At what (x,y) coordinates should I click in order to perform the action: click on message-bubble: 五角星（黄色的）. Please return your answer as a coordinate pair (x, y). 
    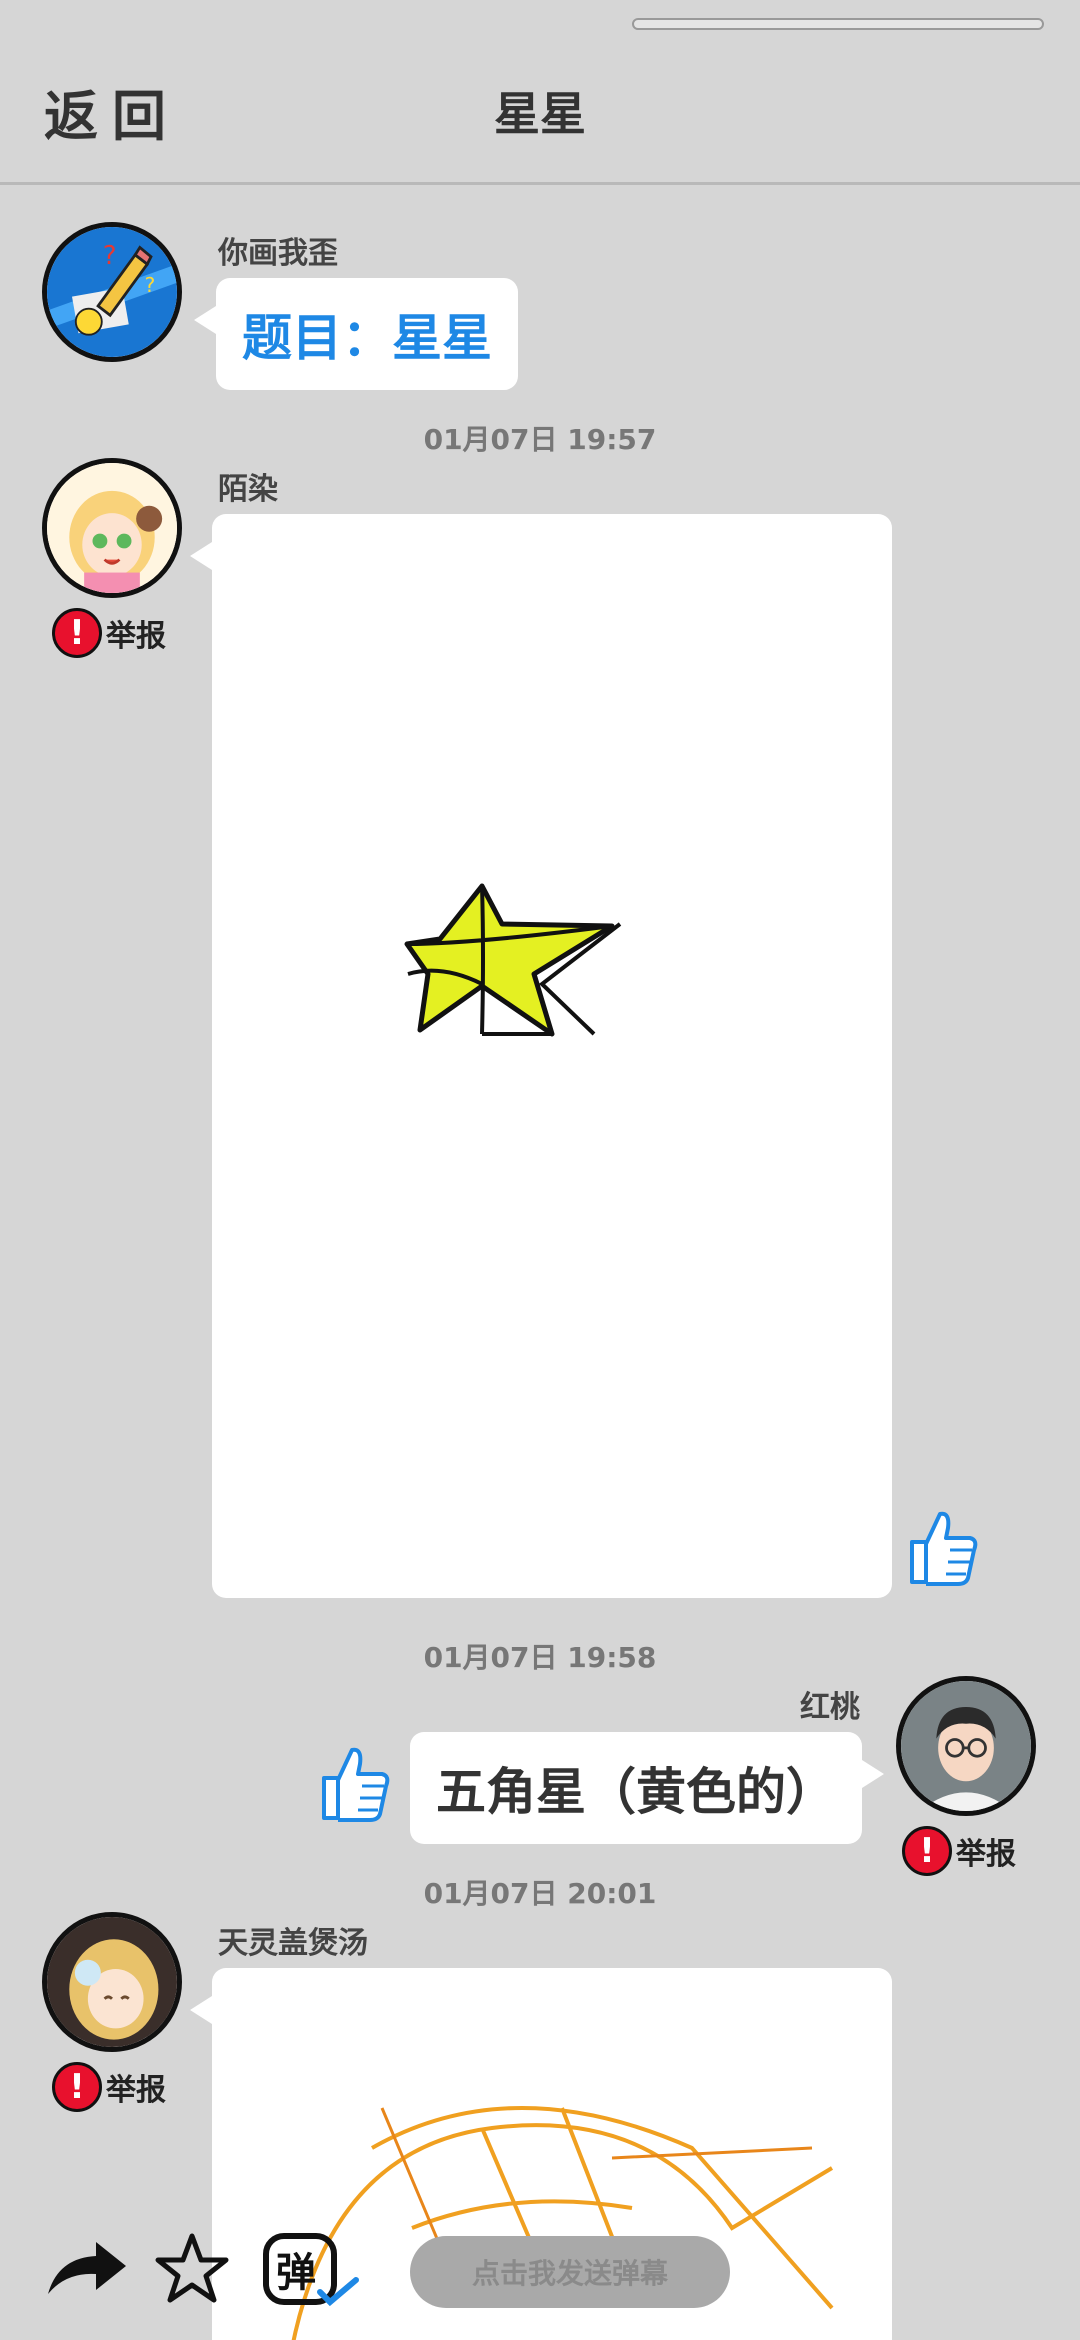
    Looking at the image, I should click on (647, 1788).